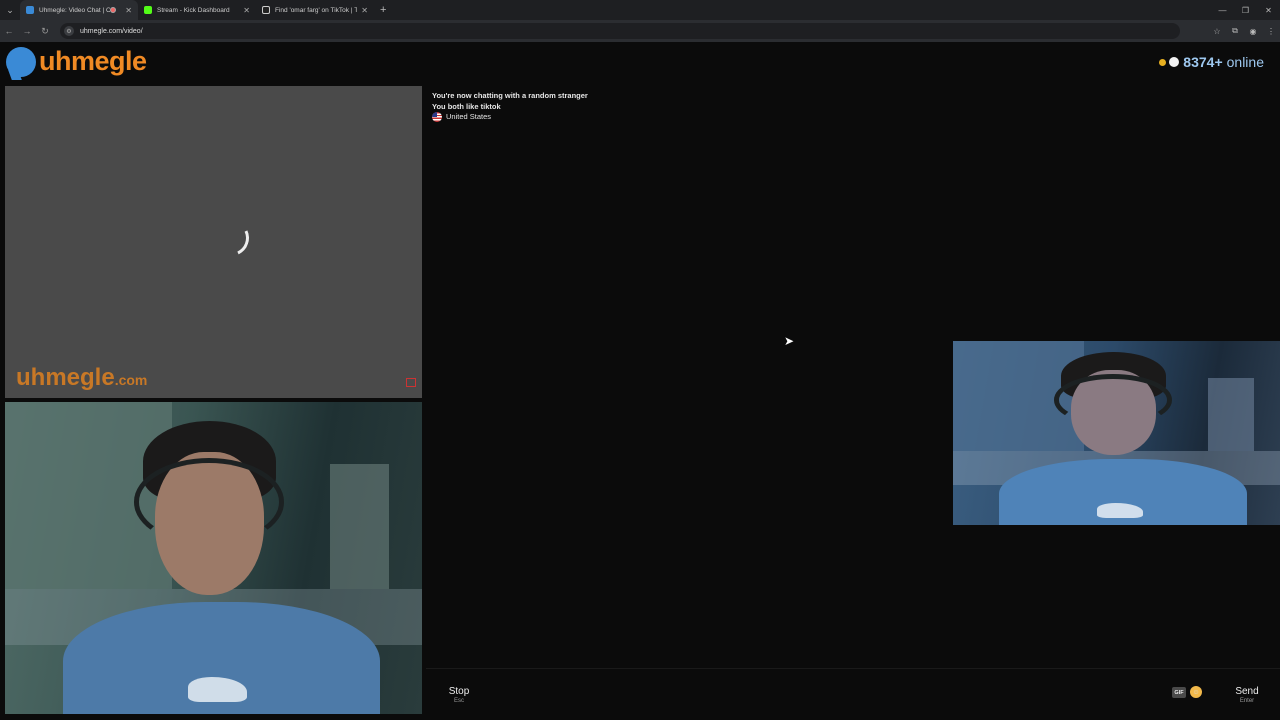 The height and width of the screenshot is (720, 1280). What do you see at coordinates (620, 31) in the screenshot?
I see `url-input: ⚙ uhmegle.com/video/` at bounding box center [620, 31].